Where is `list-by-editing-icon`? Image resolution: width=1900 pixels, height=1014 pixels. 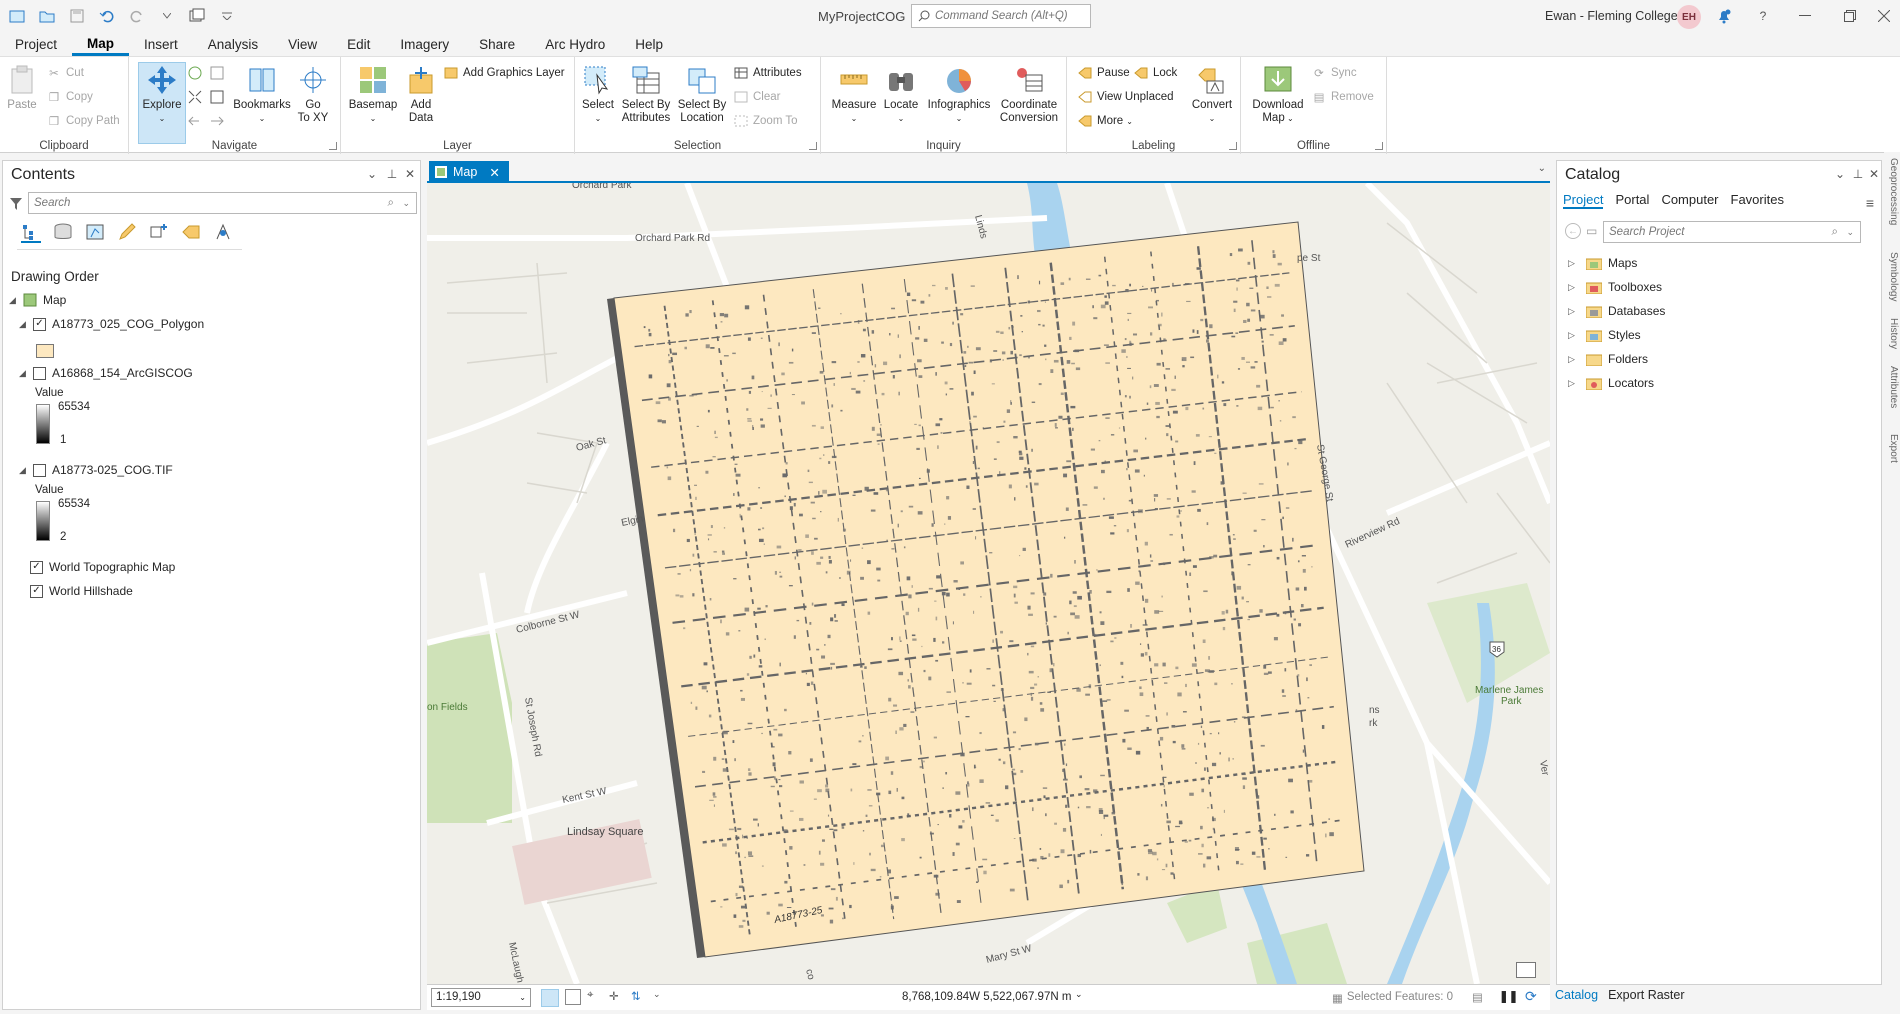 list-by-editing-icon is located at coordinates (127, 233).